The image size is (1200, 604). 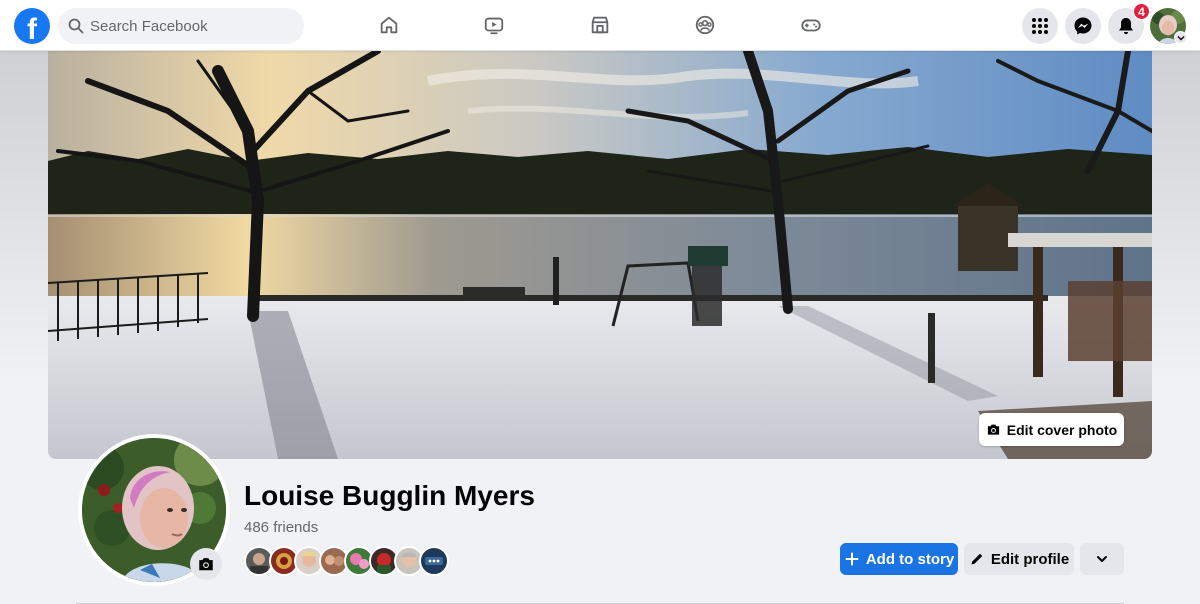 I want to click on gaming-icon, so click(x=811, y=25).